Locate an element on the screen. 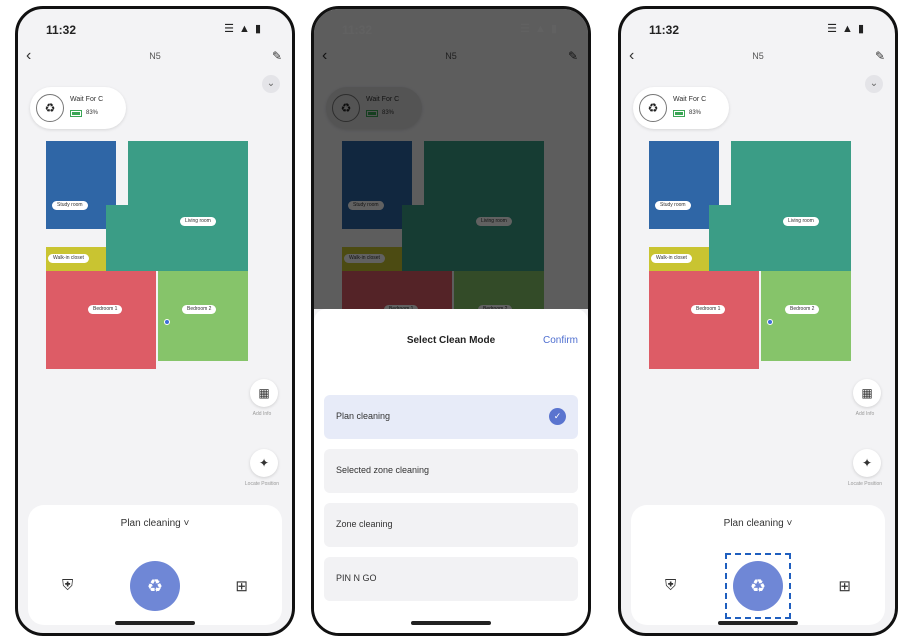 This screenshot has height=641, width=901. check-icon: ✓ is located at coordinates (557, 416).